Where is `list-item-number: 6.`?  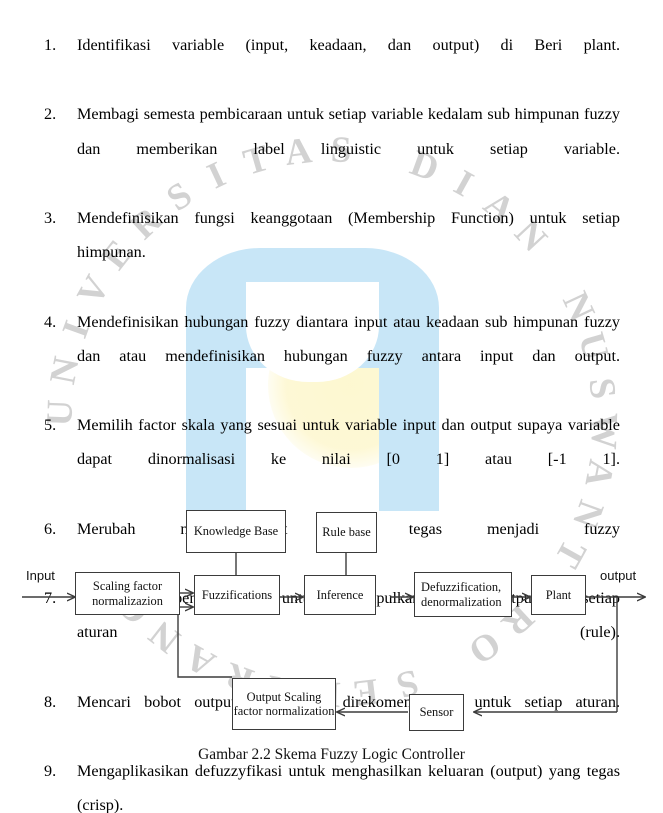
list-item-number: 6. is located at coordinates (50, 528).